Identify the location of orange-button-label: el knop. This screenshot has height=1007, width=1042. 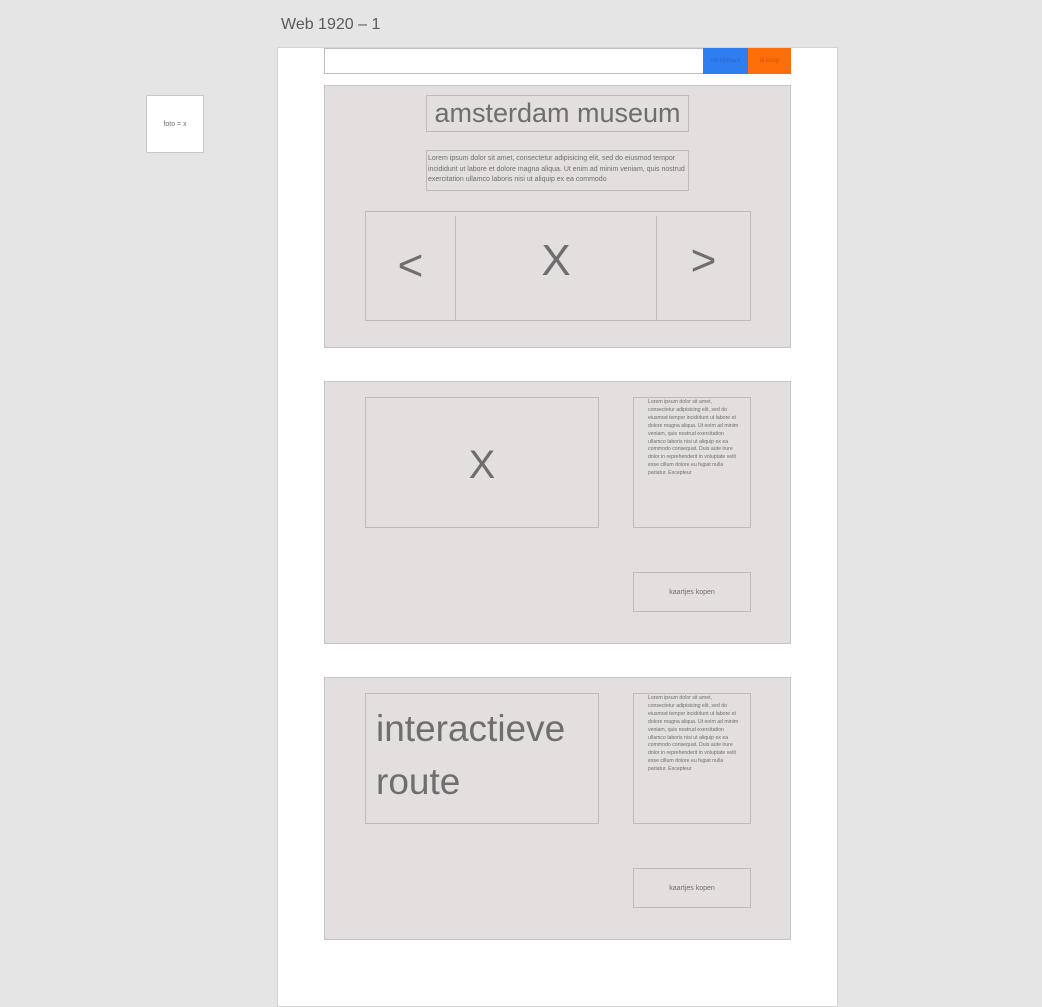
(769, 61).